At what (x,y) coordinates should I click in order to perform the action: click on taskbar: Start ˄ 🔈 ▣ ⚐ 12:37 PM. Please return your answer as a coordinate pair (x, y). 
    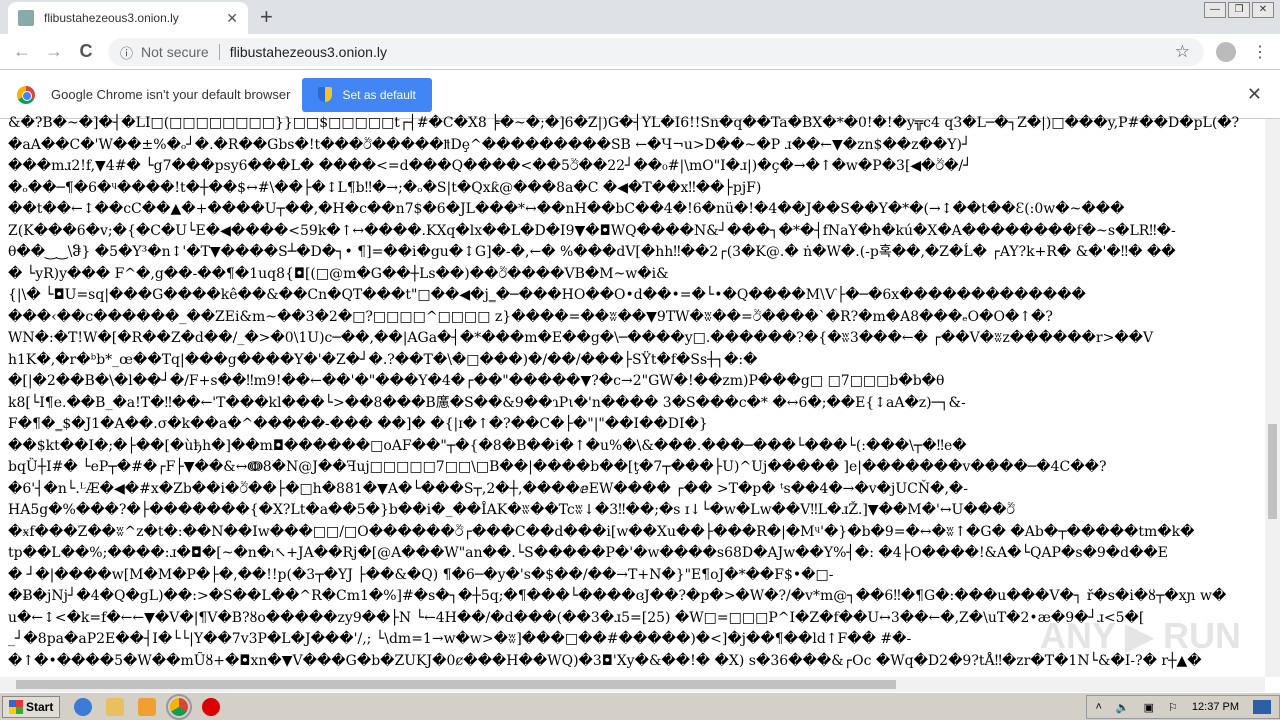
    Looking at the image, I should click on (640, 706).